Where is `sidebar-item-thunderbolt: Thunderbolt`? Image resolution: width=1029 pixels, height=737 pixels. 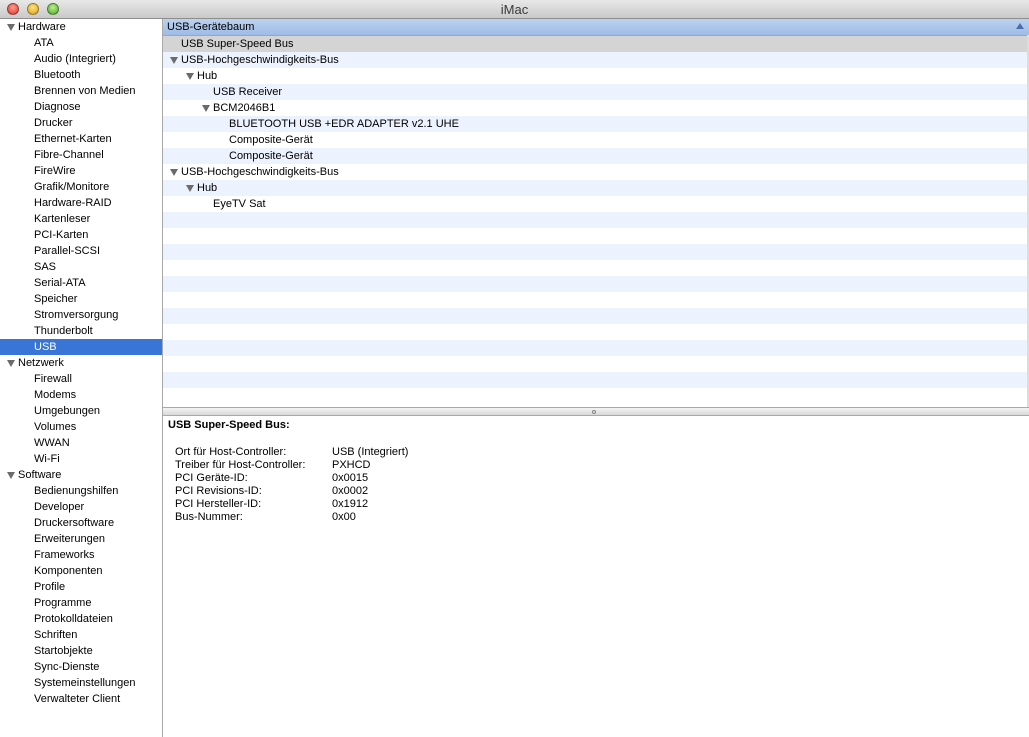
sidebar-item-thunderbolt: Thunderbolt is located at coordinates (81, 331).